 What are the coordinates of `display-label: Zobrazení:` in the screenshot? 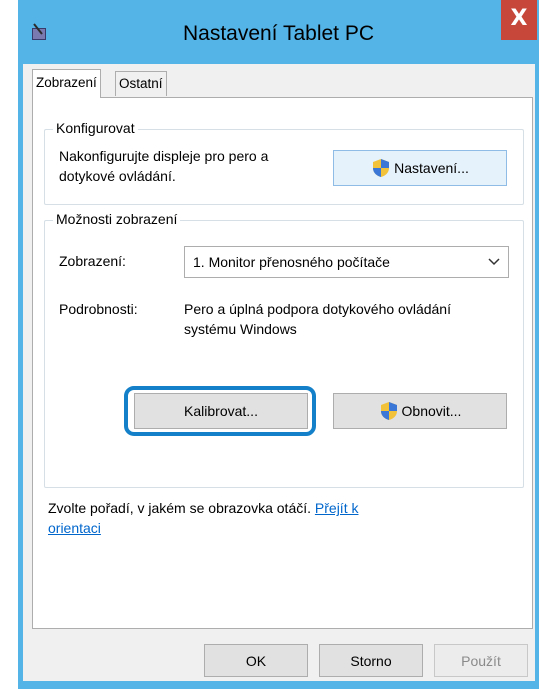 It's located at (92, 261).